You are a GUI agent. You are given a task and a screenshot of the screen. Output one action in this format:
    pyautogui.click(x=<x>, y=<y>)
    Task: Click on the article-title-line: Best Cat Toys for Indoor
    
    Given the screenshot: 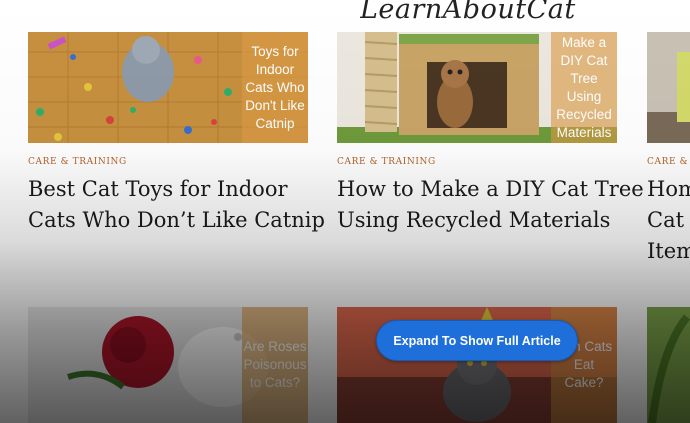 What is the action you would take?
    pyautogui.click(x=176, y=189)
    